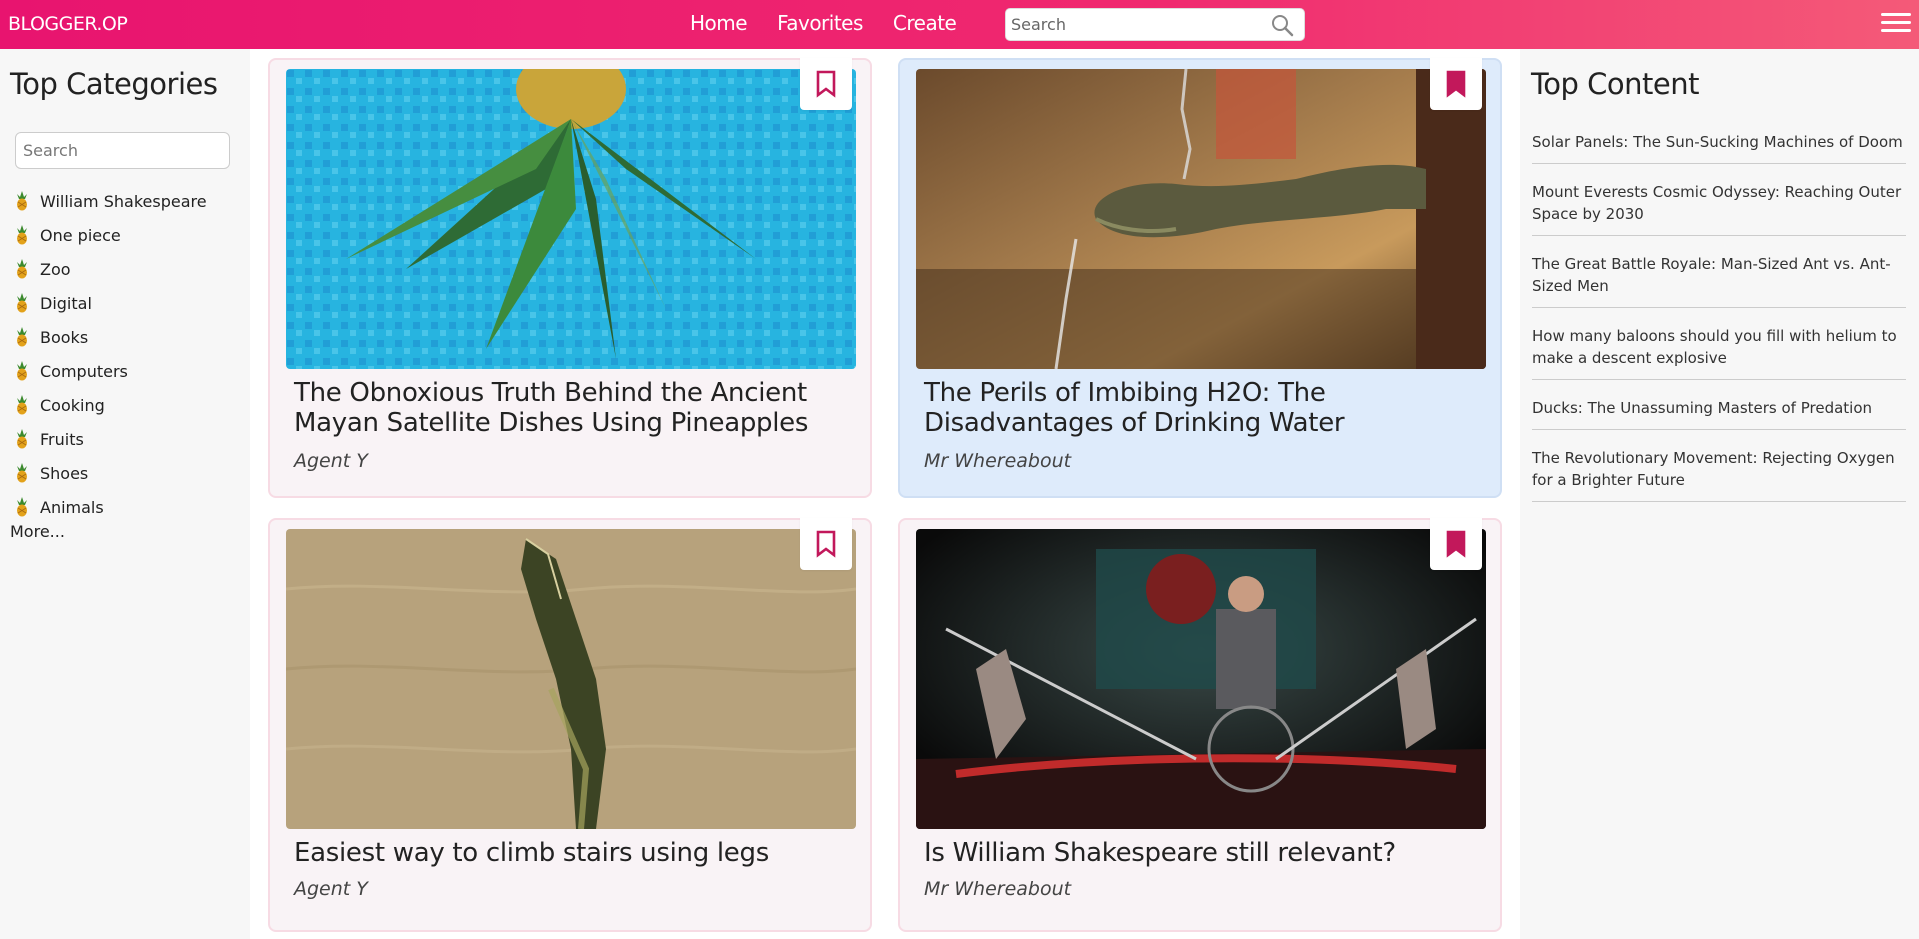 The height and width of the screenshot is (939, 1919). I want to click on post-image-theatre-stage, so click(1201, 679).